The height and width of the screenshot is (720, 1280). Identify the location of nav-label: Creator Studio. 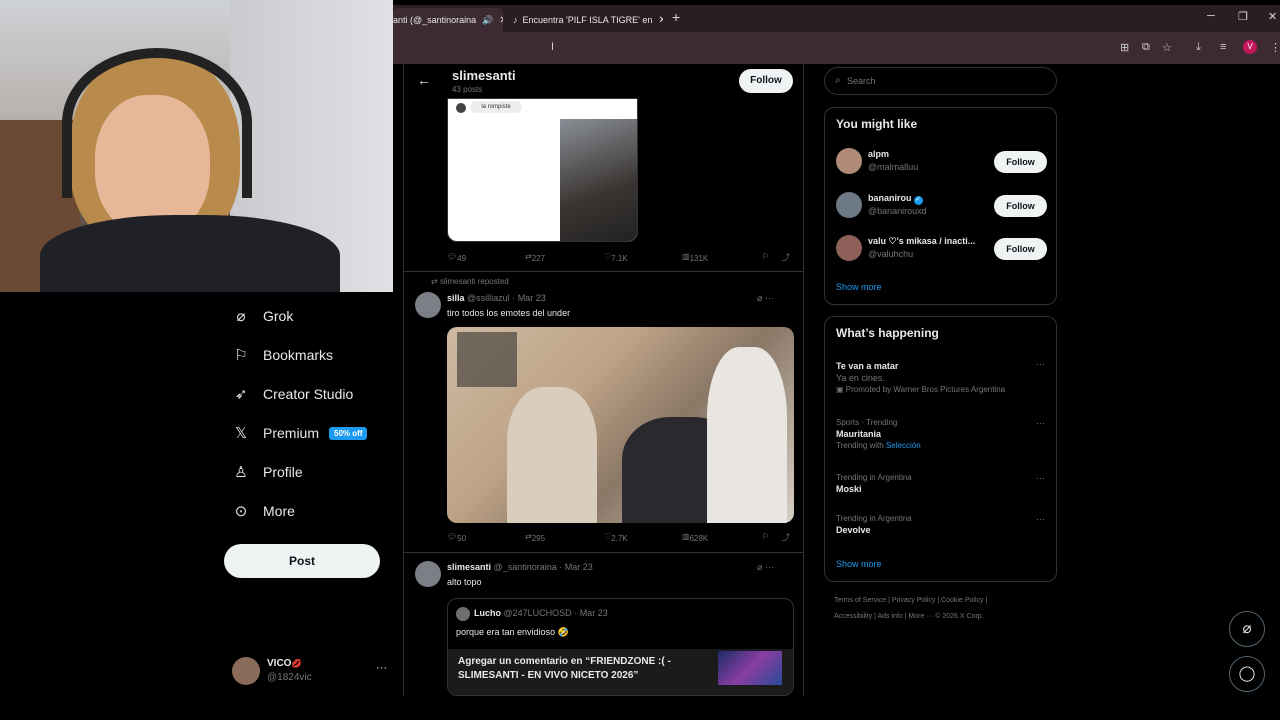
(308, 394).